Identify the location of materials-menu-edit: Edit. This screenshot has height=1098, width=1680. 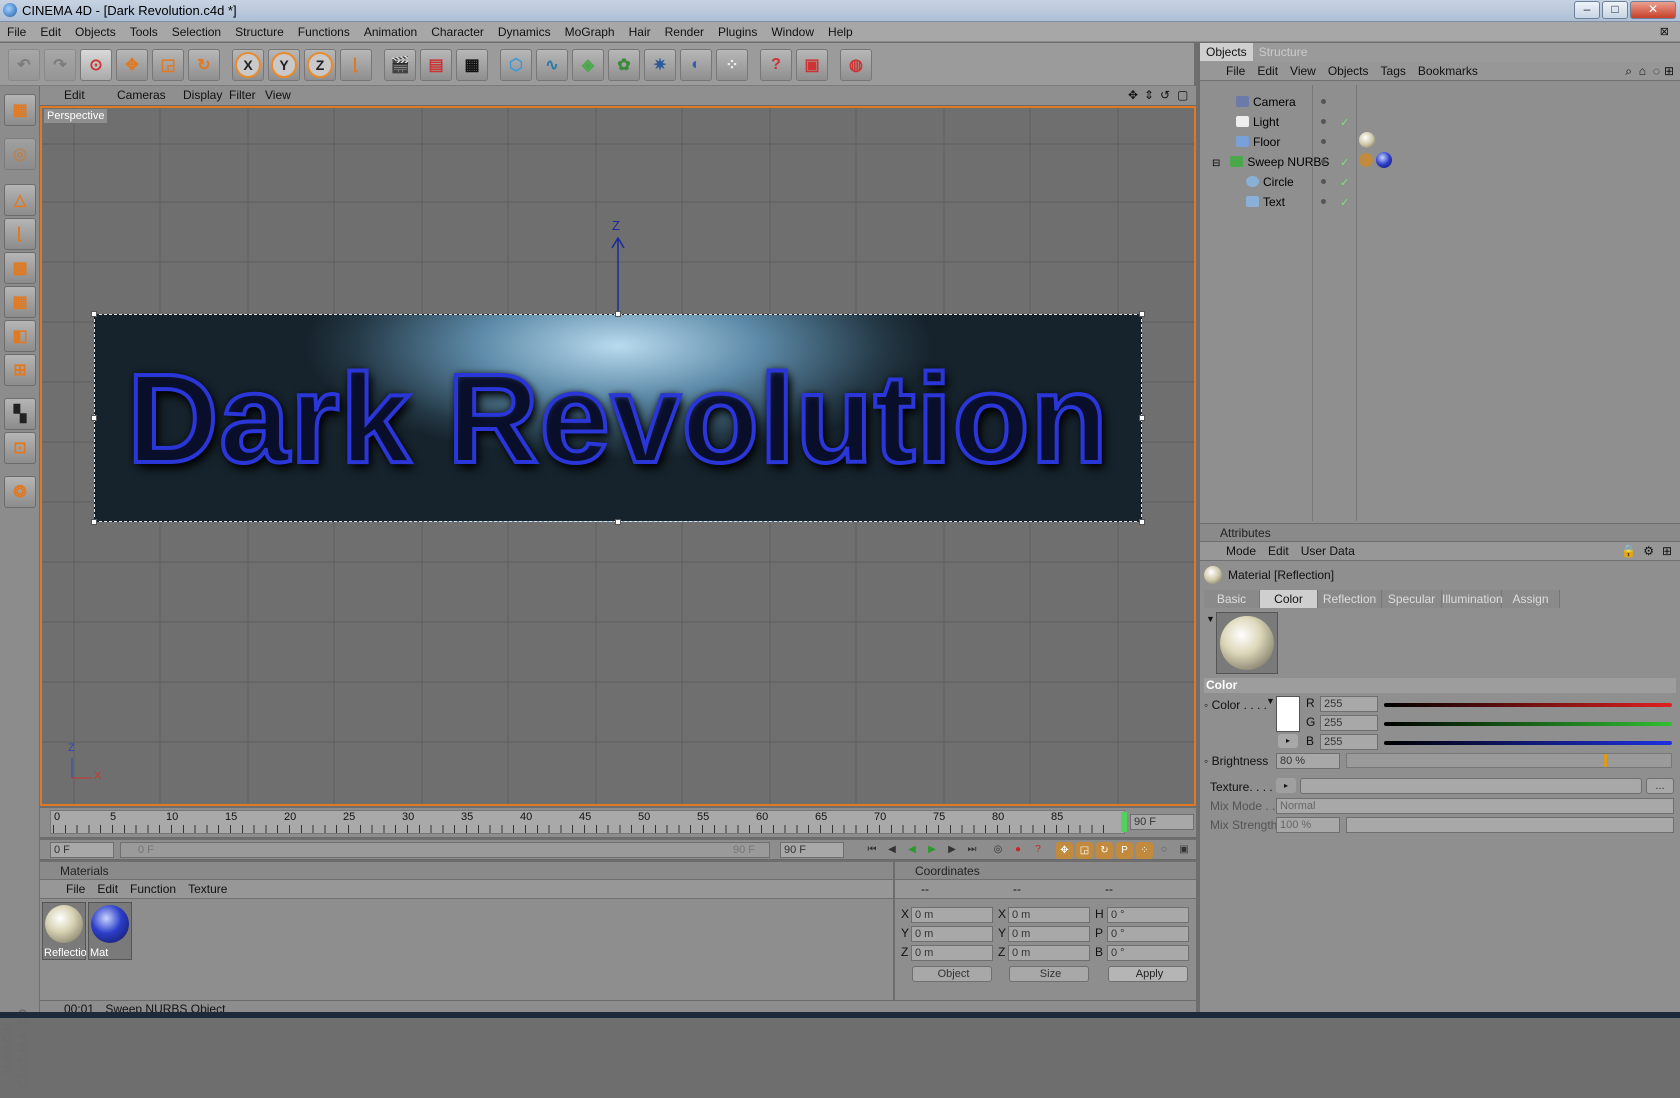
(107, 889).